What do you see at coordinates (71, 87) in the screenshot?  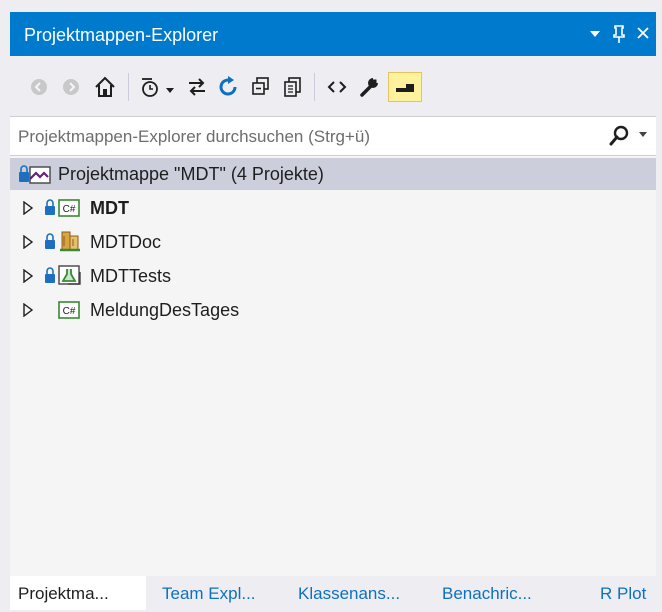 I see `forward-icon` at bounding box center [71, 87].